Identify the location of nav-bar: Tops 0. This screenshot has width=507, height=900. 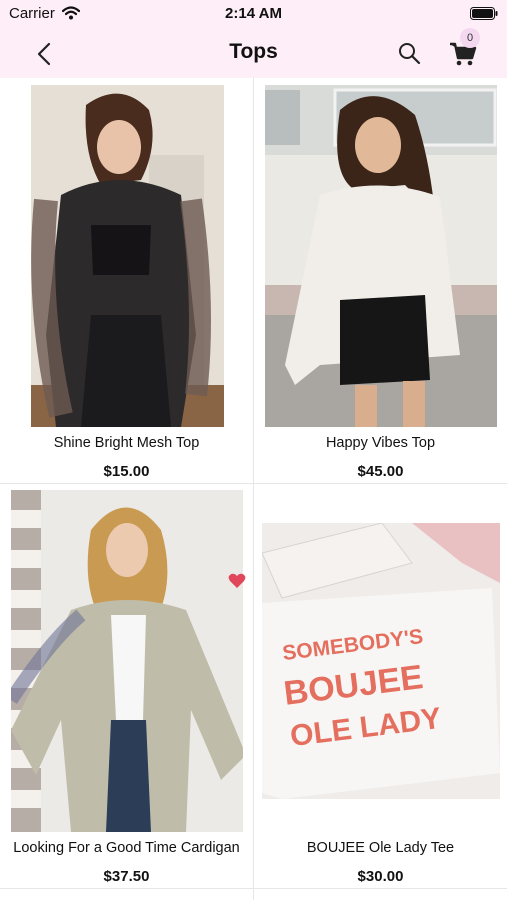
(253, 53).